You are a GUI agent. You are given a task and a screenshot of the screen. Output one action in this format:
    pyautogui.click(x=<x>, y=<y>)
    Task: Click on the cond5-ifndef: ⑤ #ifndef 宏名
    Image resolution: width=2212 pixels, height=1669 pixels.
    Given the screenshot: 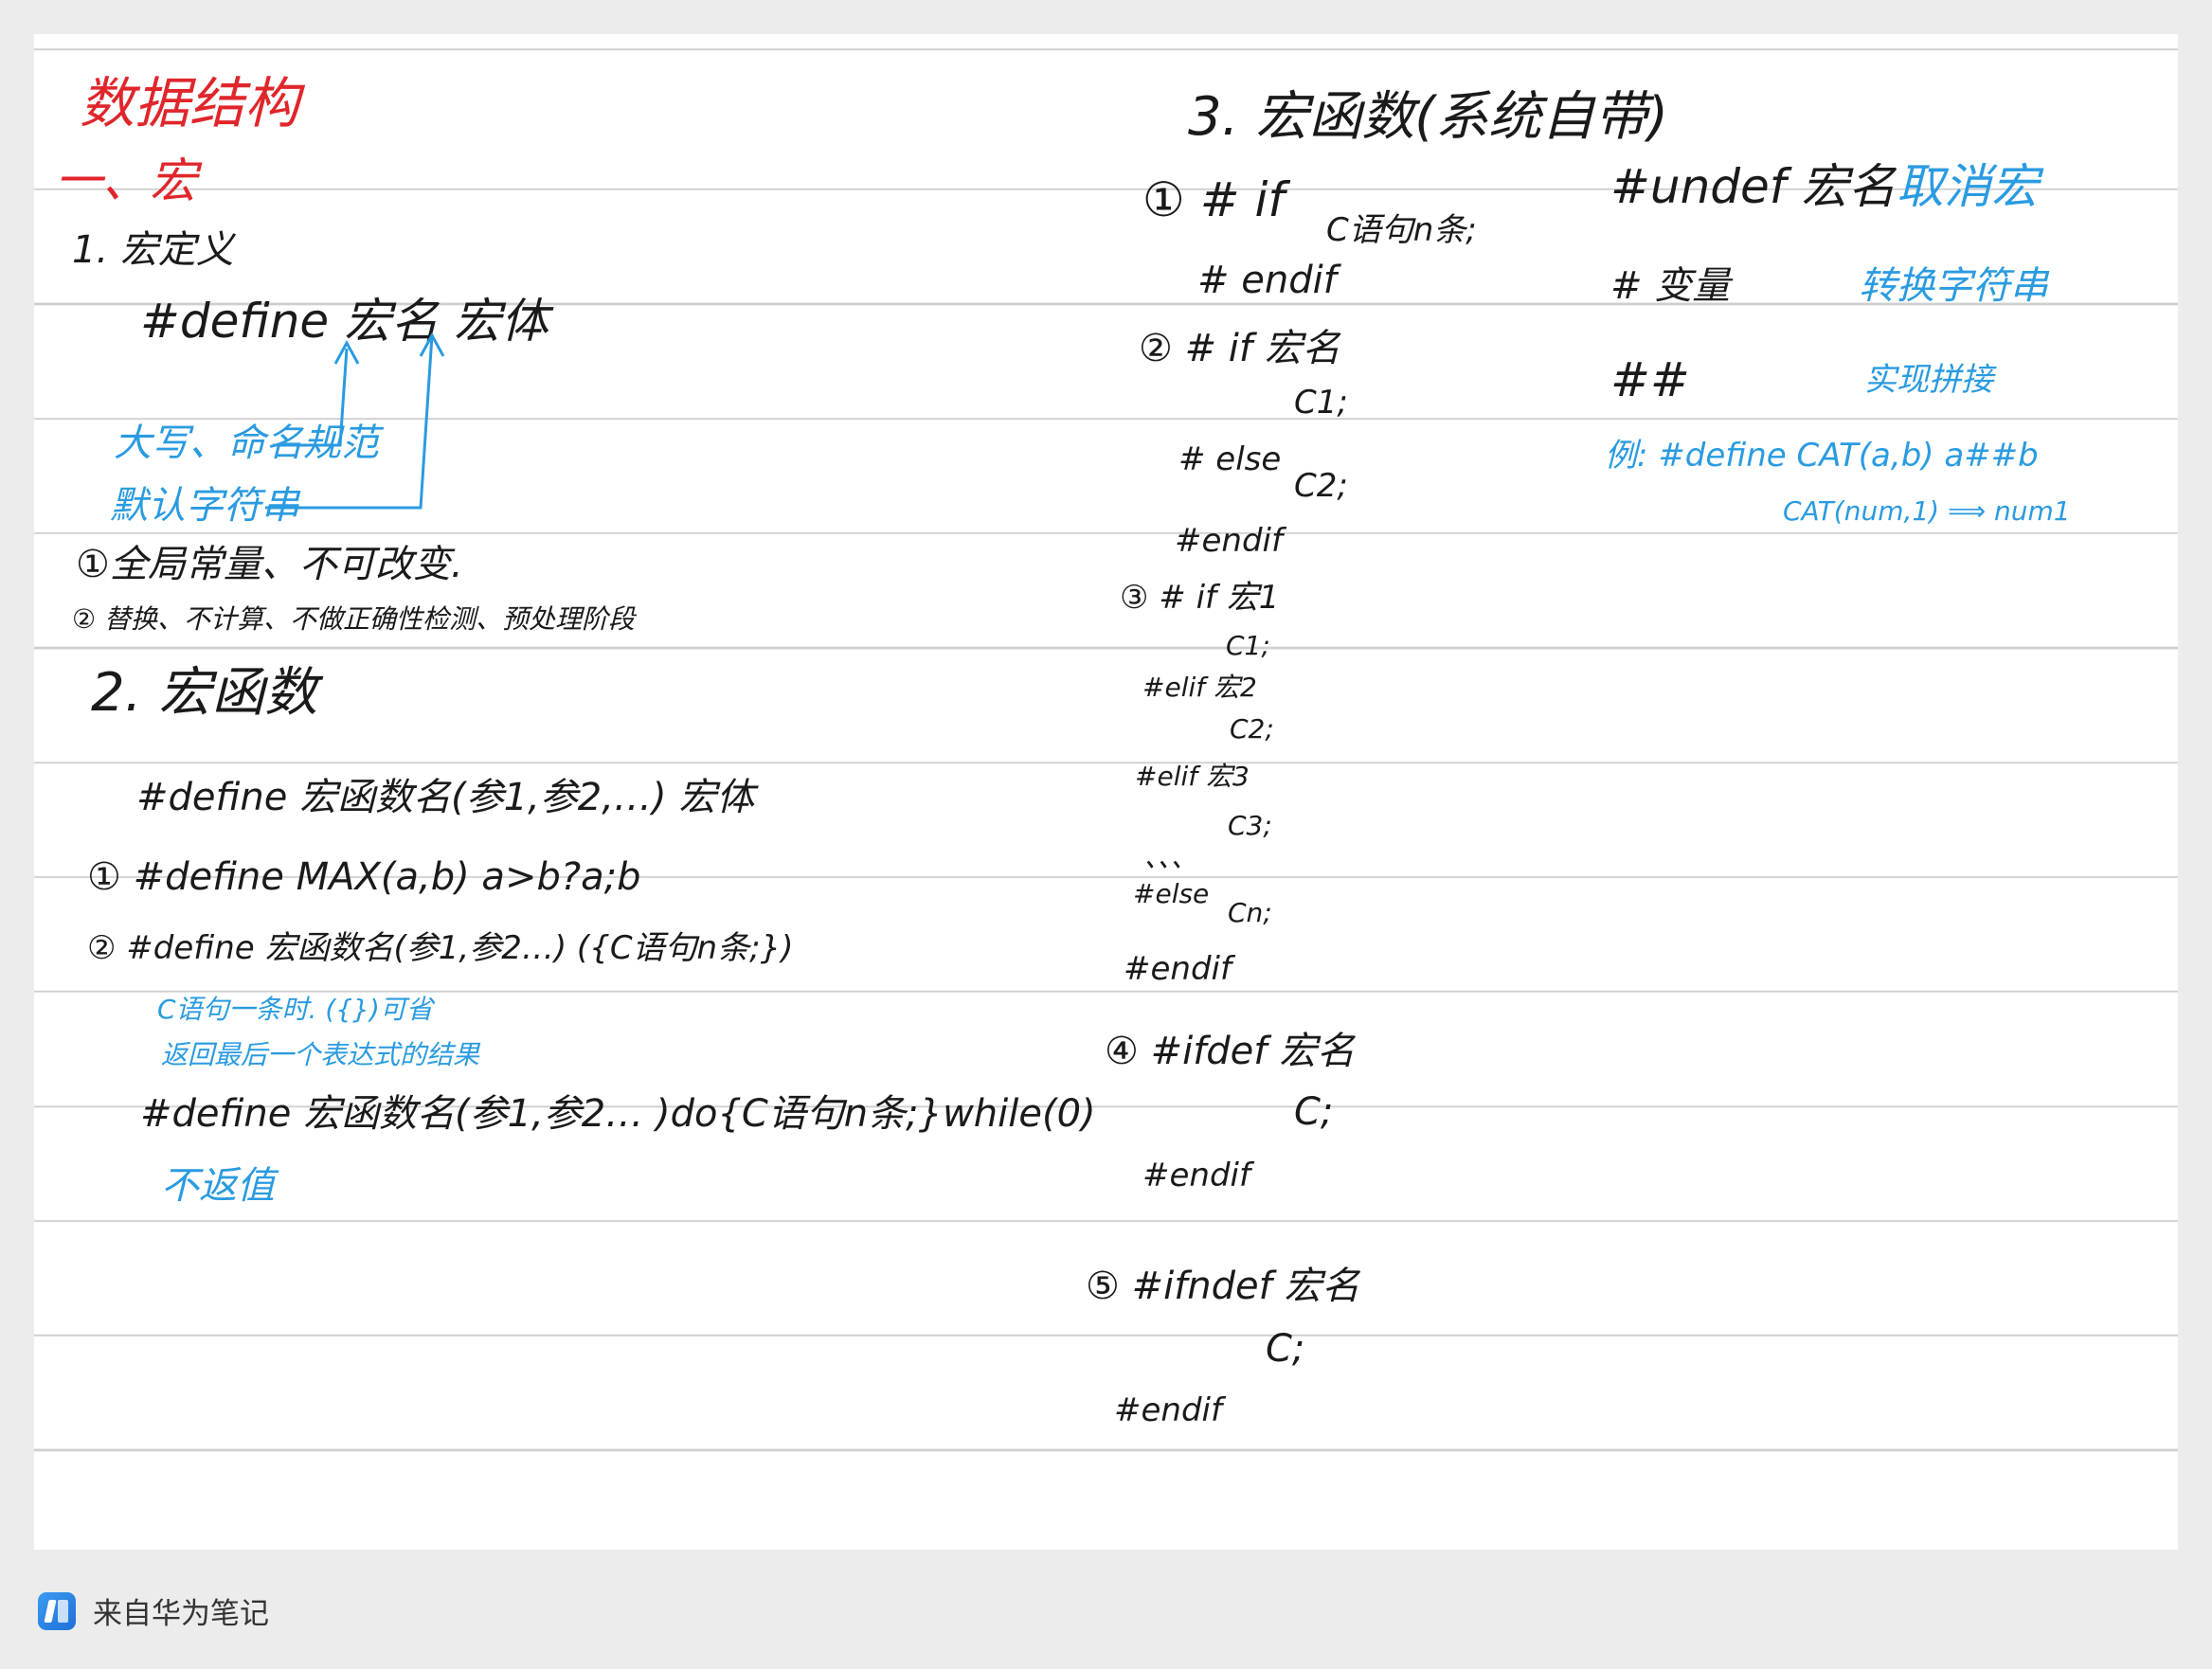 What is the action you would take?
    pyautogui.click(x=1223, y=1287)
    